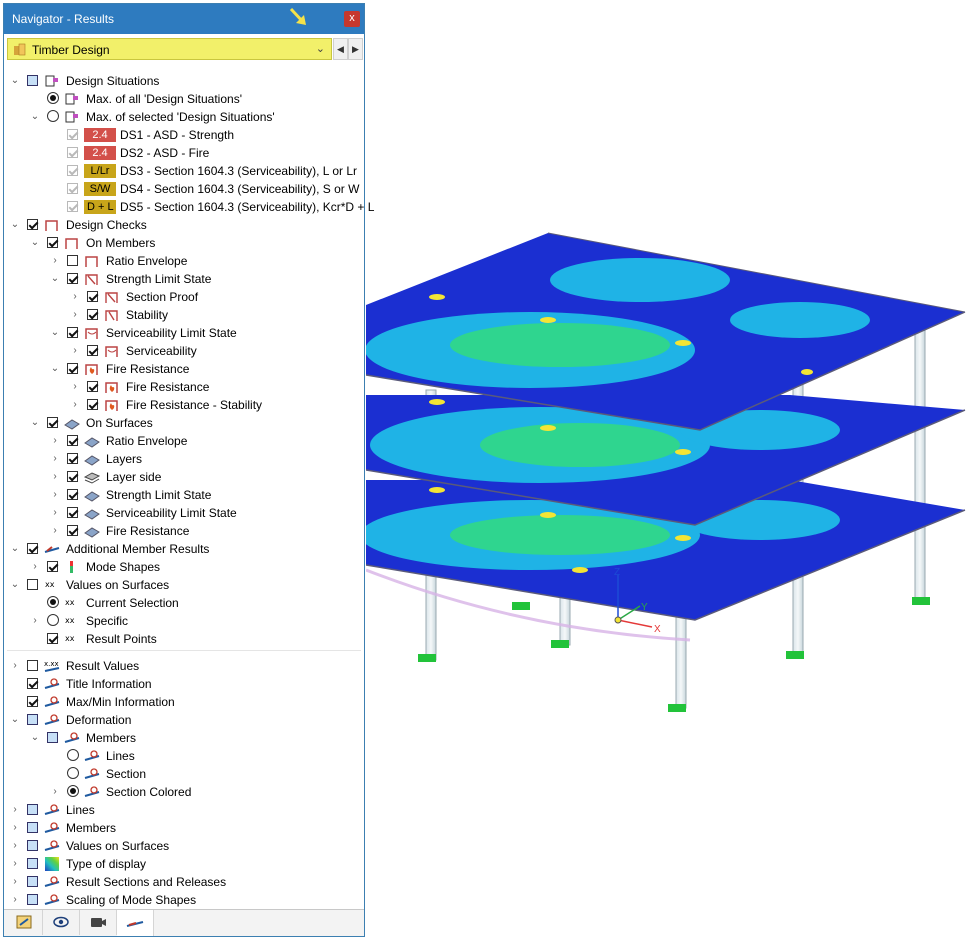 The width and height of the screenshot is (970, 941). I want to click on tree-item-surface-strength: › Strength Limit State, so click(181, 495).